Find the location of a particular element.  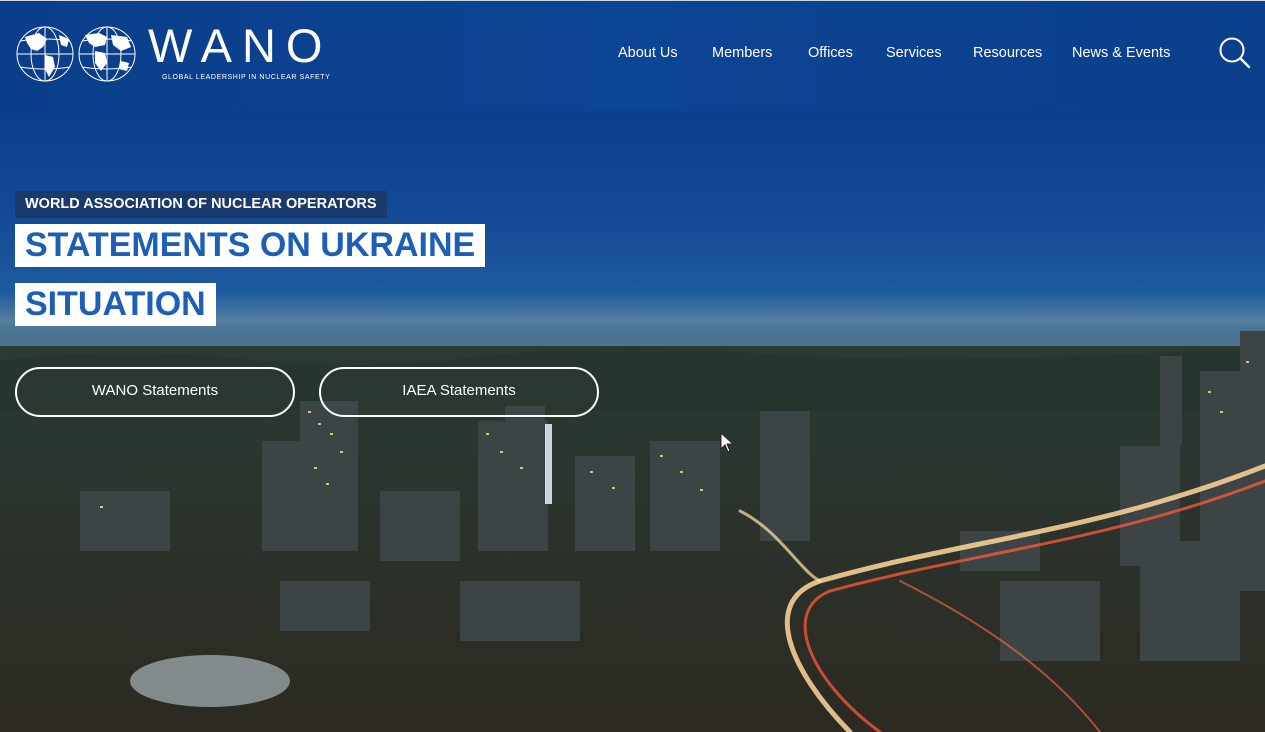

iaea-statements-button: IAEA Statements is located at coordinates (459, 392).